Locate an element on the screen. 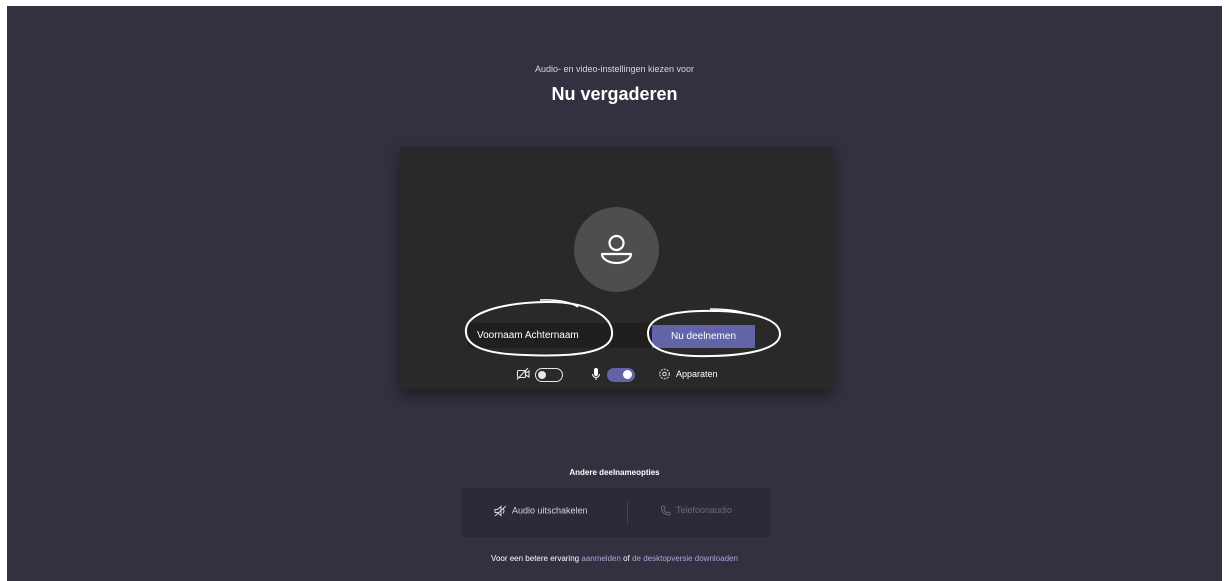 The height and width of the screenshot is (581, 1229). audio-off-option: Audio uitschakelen is located at coordinates (541, 511).